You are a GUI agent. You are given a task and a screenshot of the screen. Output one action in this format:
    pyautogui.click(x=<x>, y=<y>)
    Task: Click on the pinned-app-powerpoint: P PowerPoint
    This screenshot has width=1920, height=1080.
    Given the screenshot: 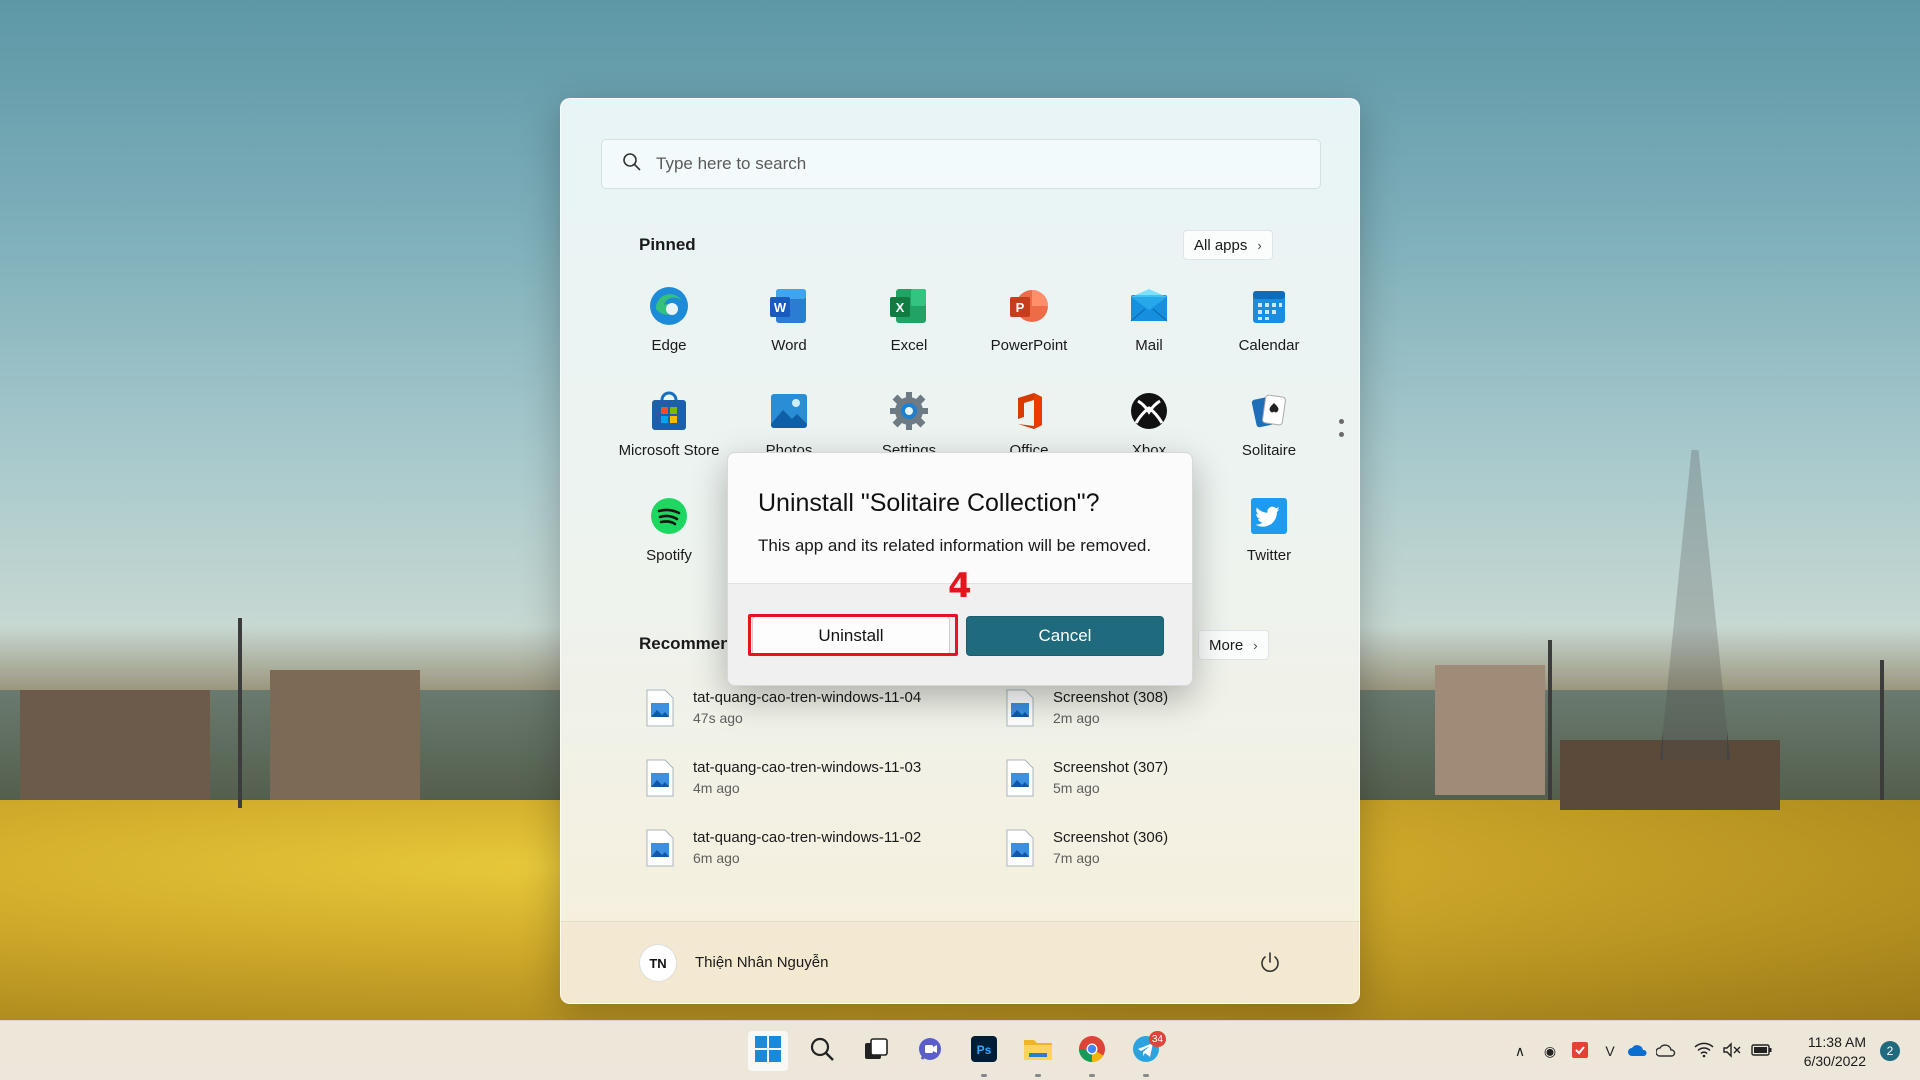 What is the action you would take?
    pyautogui.click(x=1029, y=329)
    